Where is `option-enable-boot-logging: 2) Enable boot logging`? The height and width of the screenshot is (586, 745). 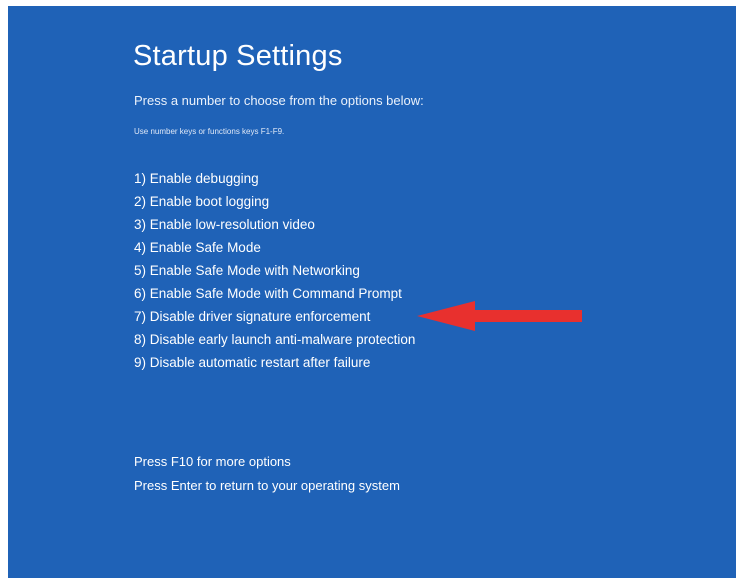 option-enable-boot-logging: 2) Enable boot logging is located at coordinates (274, 201).